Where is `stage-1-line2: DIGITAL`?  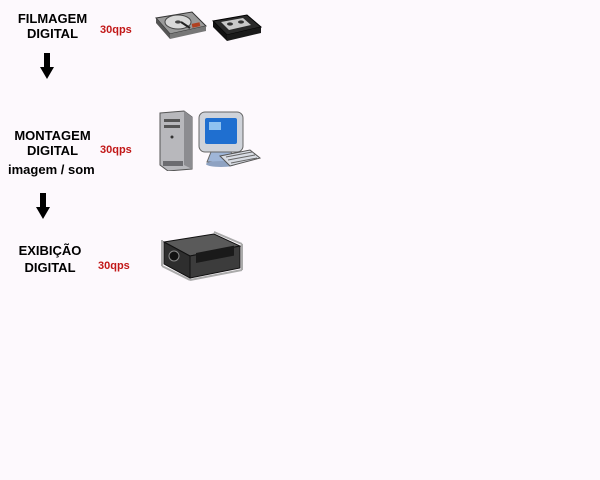 stage-1-line2: DIGITAL is located at coordinates (52, 33).